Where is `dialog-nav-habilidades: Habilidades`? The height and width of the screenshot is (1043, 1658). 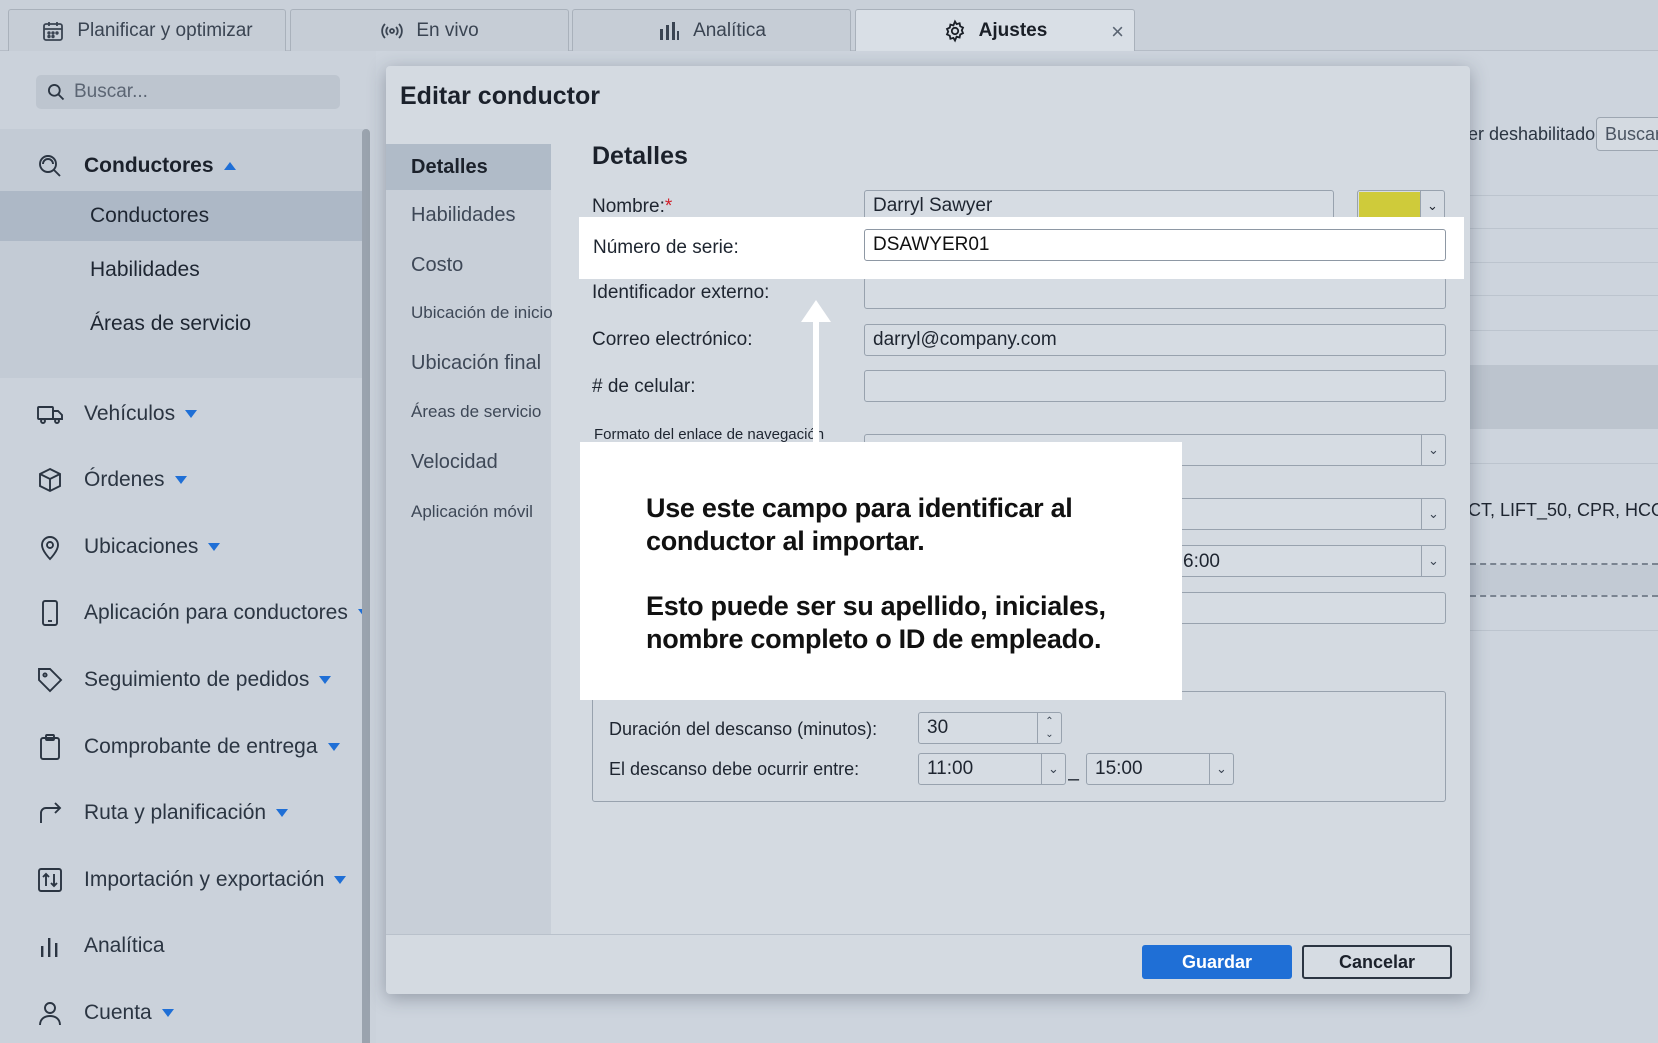 dialog-nav-habilidades: Habilidades is located at coordinates (468, 215).